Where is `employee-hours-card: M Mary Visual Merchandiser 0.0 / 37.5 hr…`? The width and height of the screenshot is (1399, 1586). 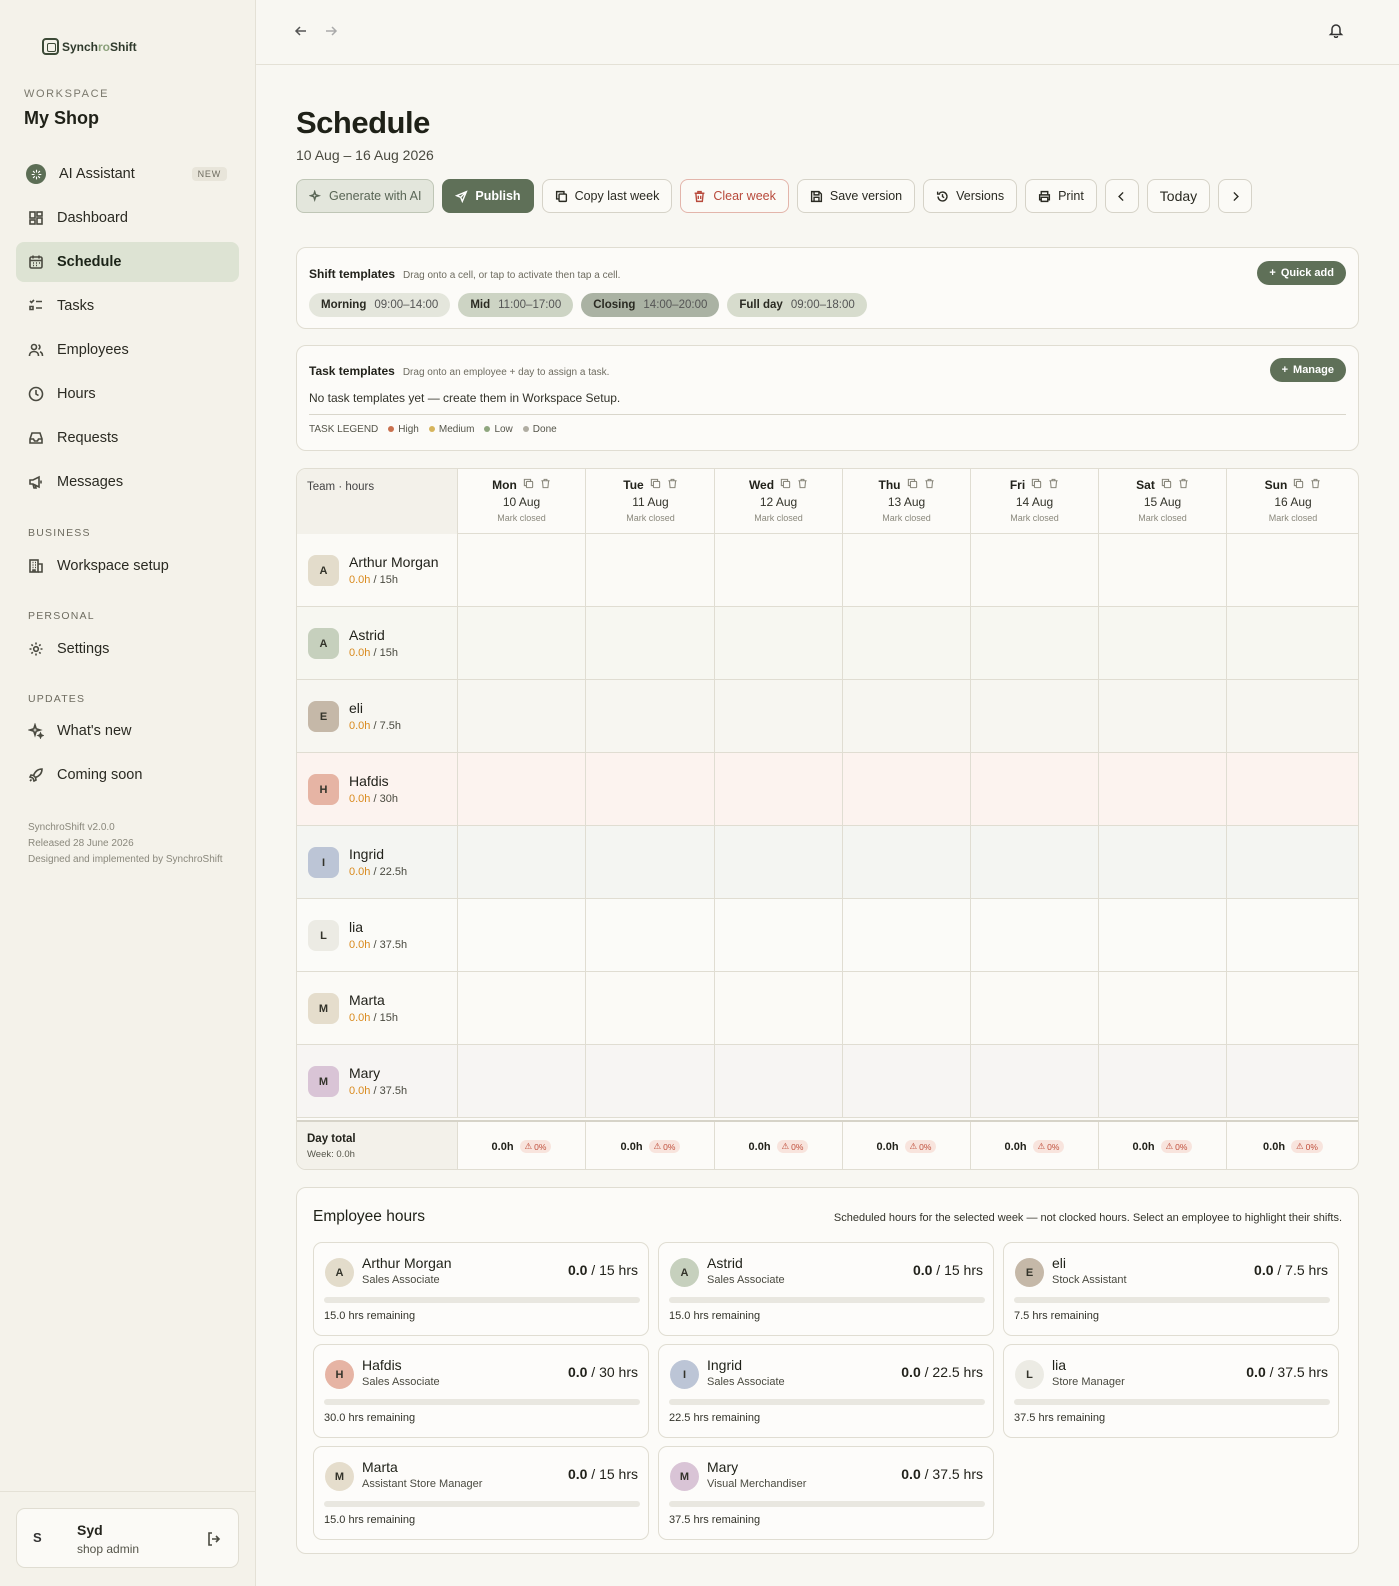
employee-hours-card: M Mary Visual Merchandiser 0.0 / 37.5 hr… is located at coordinates (826, 1493).